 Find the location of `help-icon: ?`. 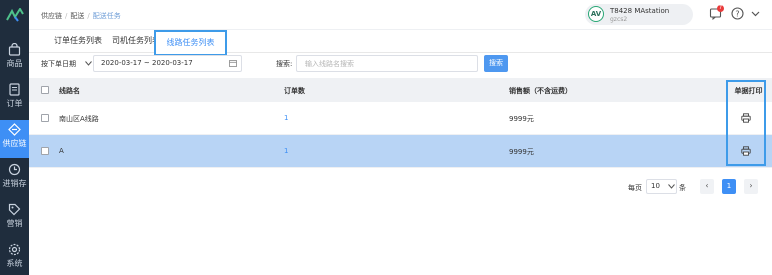

help-icon: ? is located at coordinates (737, 13).